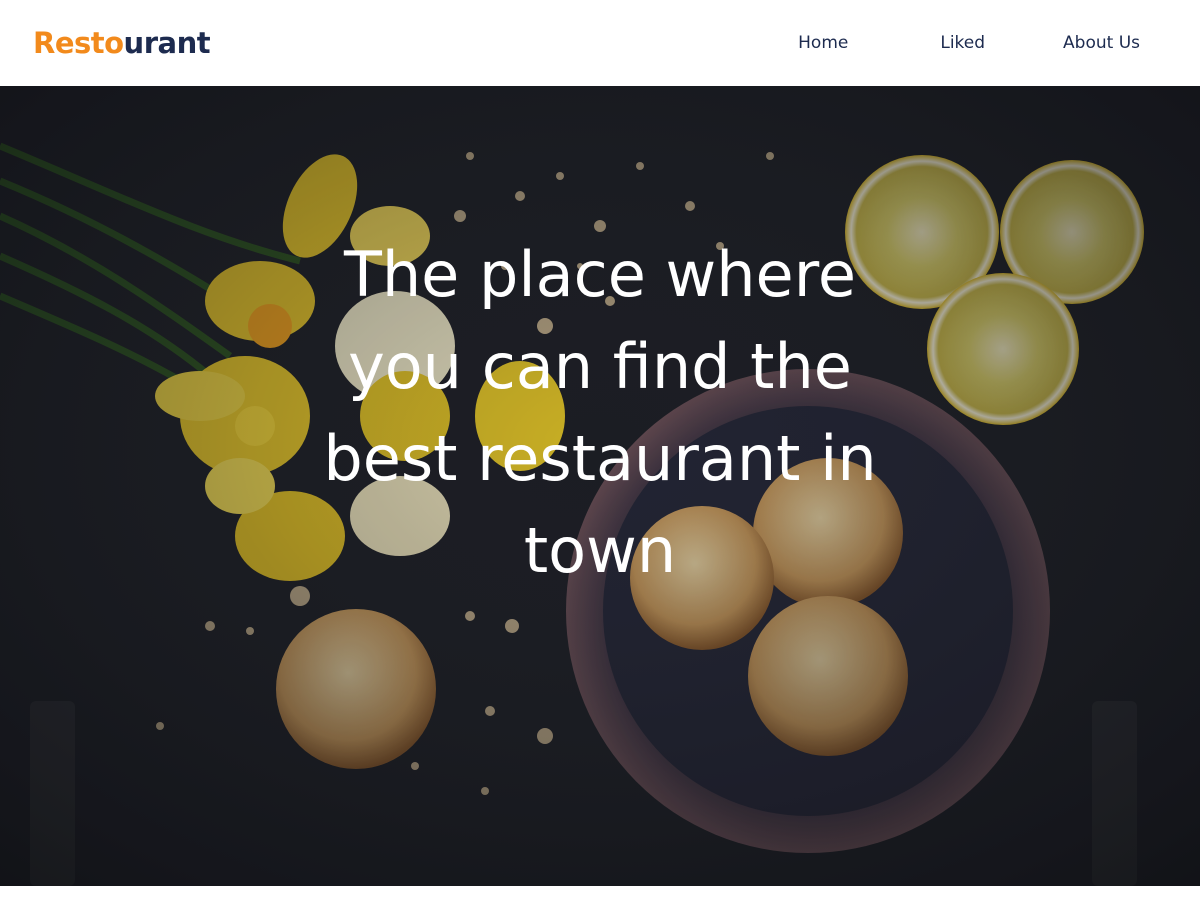  I want to click on brand-logo: Restourant, so click(122, 42).